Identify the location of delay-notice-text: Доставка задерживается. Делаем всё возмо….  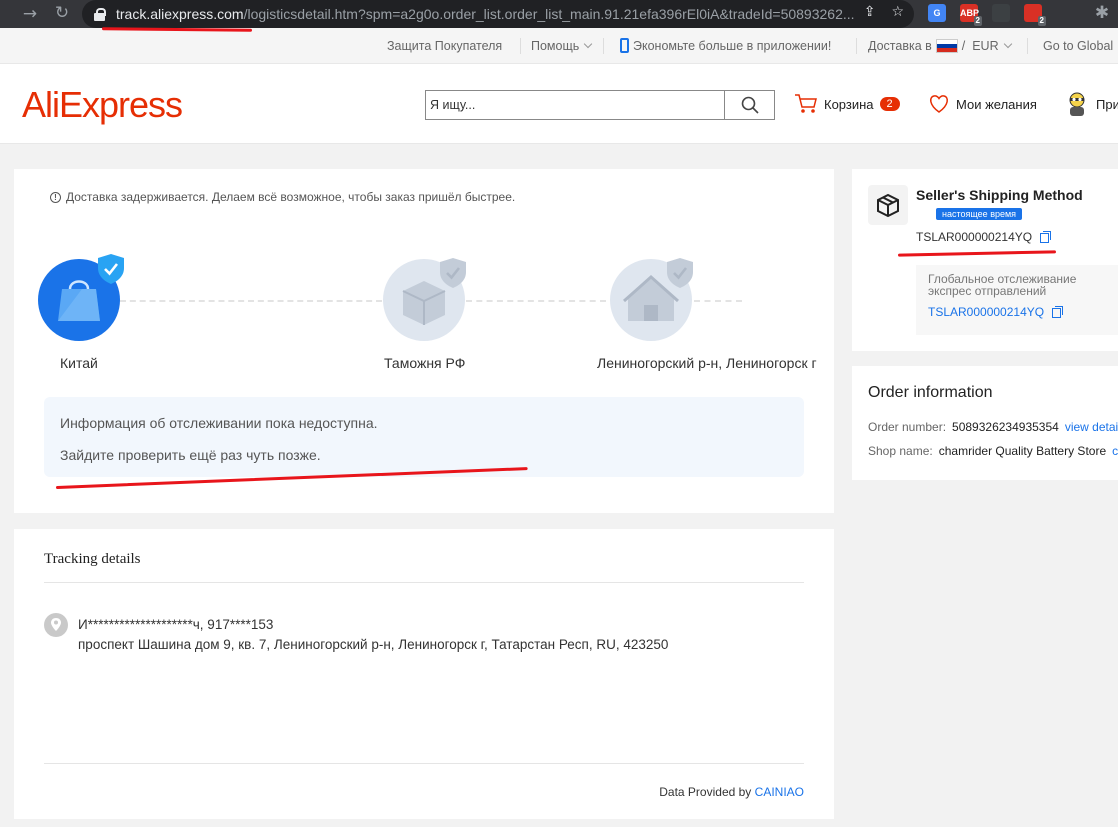
(291, 197).